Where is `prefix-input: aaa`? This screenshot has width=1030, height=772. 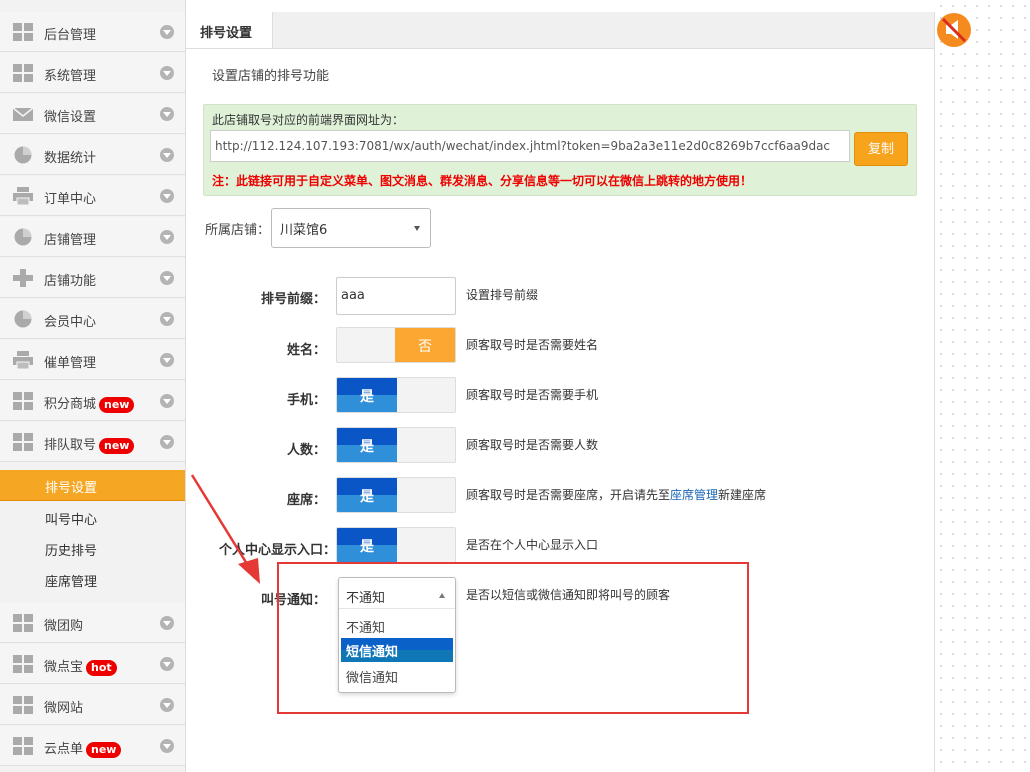
prefix-input: aaa is located at coordinates (396, 296).